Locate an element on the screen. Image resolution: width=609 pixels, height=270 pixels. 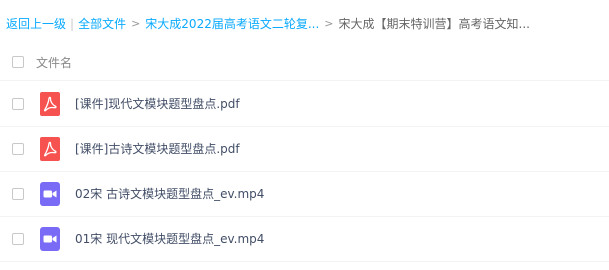
back-link: 返回上一级 is located at coordinates (36, 24).